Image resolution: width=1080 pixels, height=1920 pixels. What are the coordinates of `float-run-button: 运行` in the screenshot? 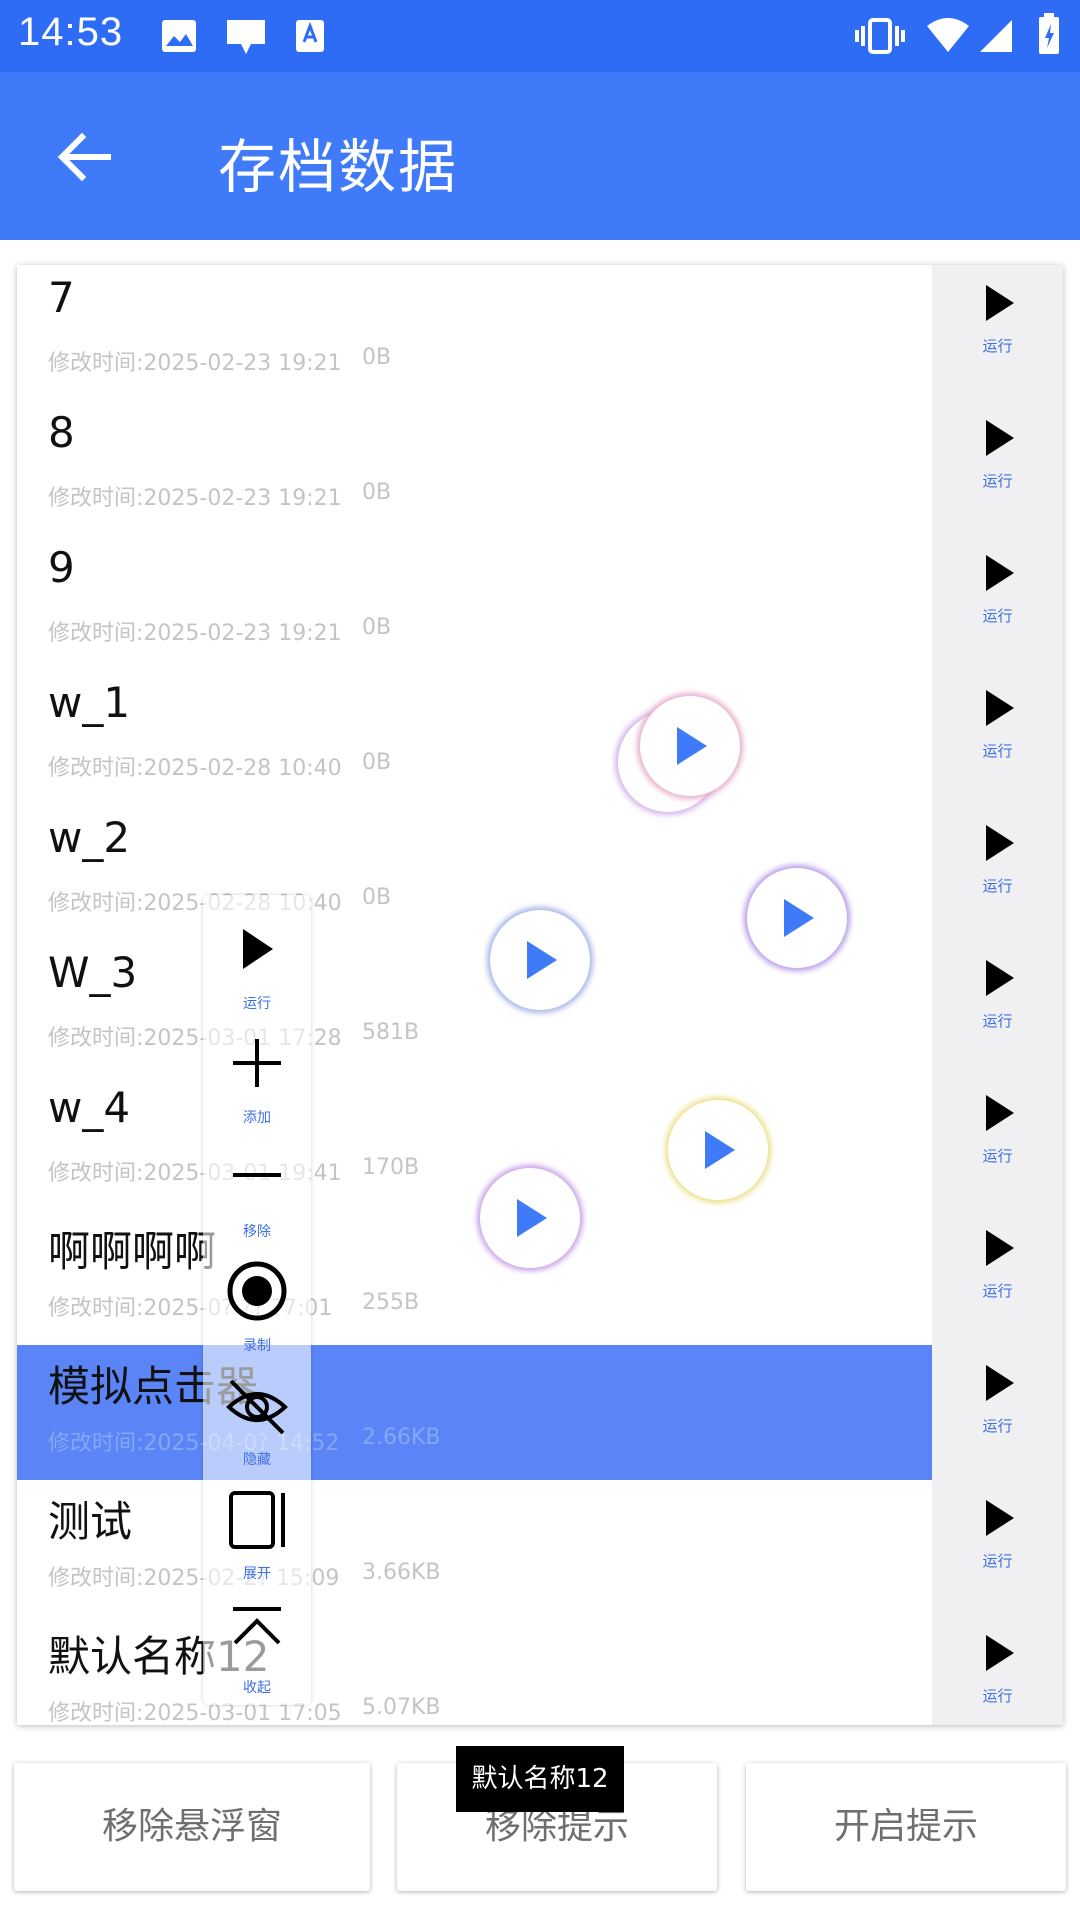 It's located at (257, 966).